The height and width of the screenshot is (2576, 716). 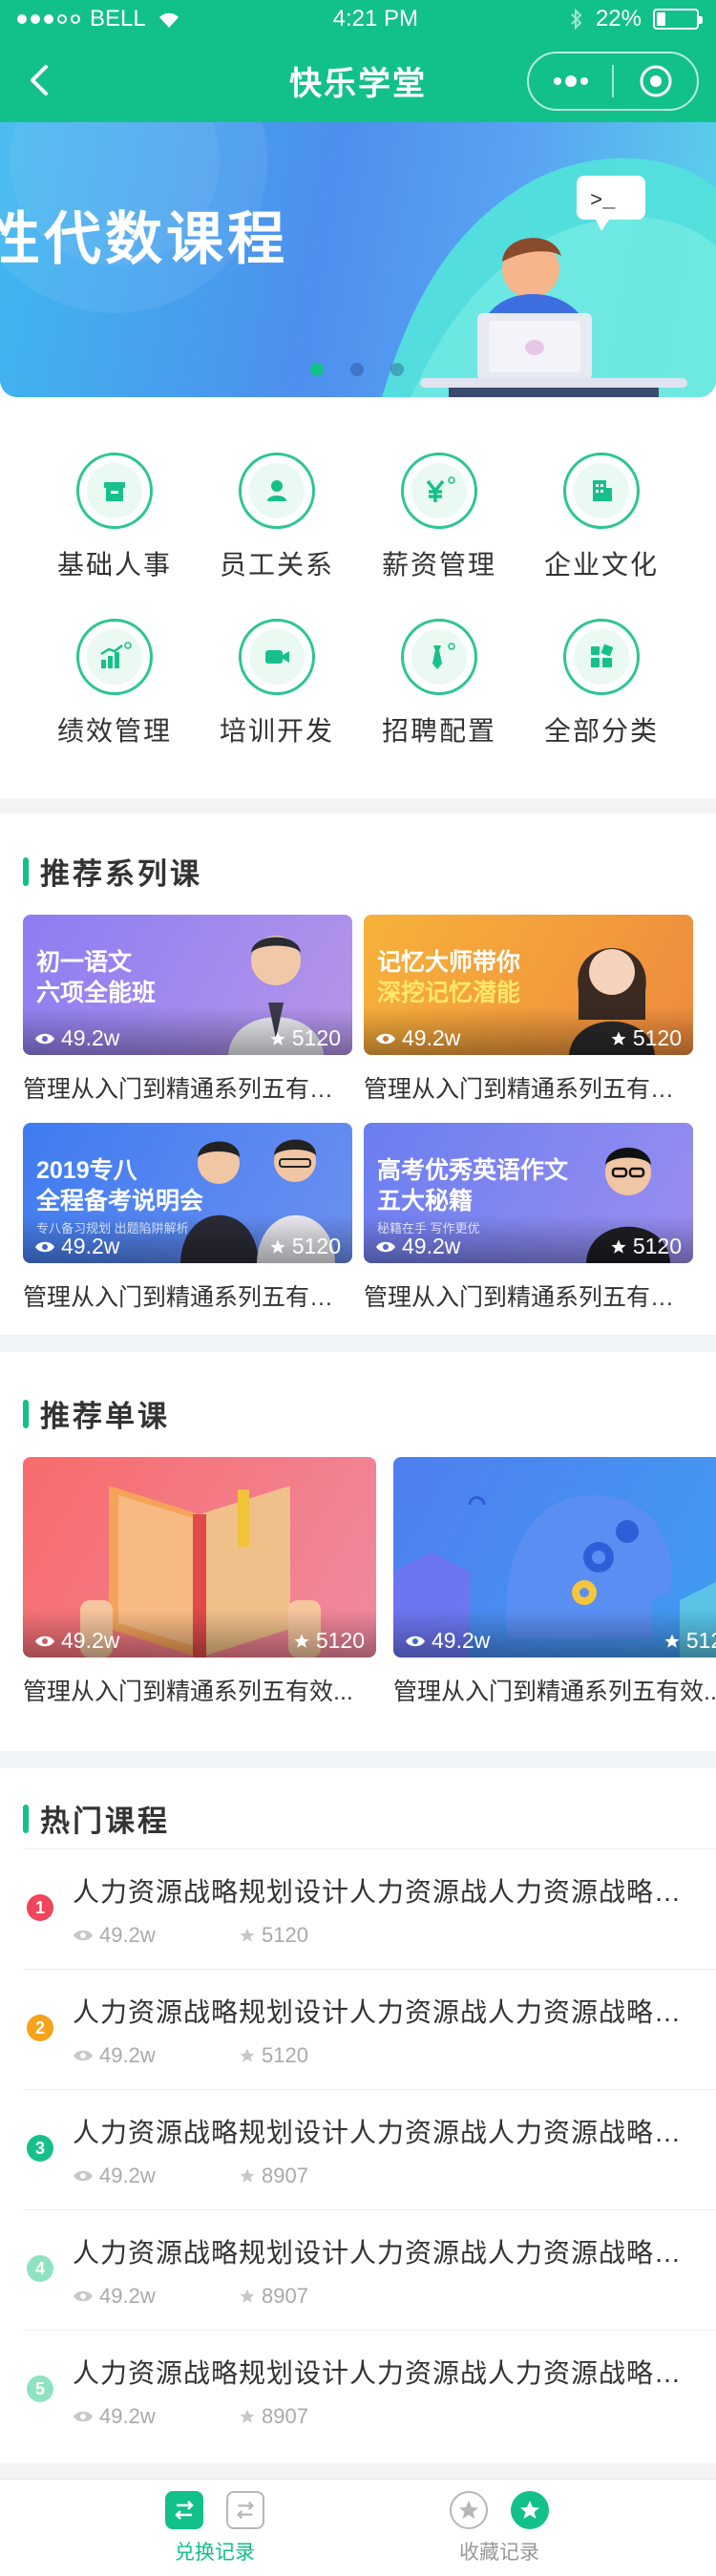 What do you see at coordinates (40, 2268) in the screenshot?
I see `rank-badge: 4` at bounding box center [40, 2268].